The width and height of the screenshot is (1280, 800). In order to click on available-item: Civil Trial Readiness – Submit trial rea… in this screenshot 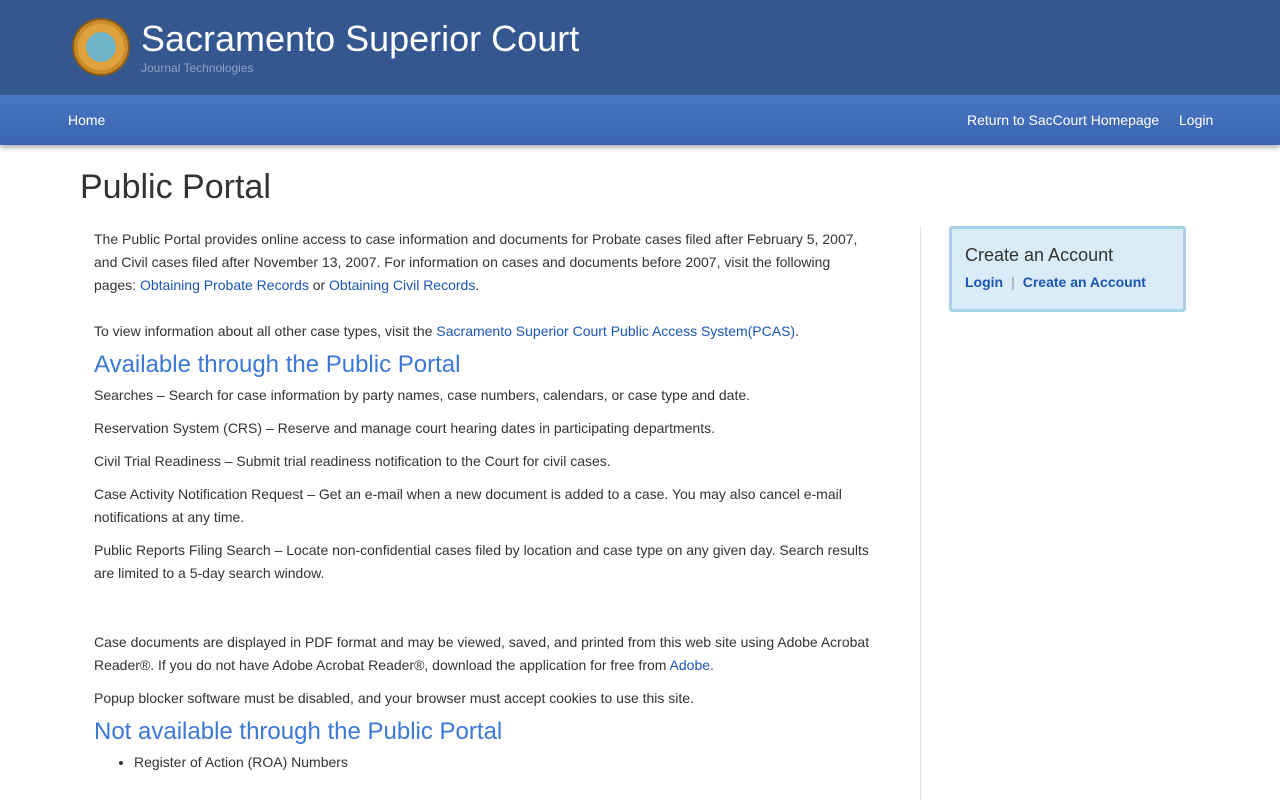, I will do `click(352, 461)`.